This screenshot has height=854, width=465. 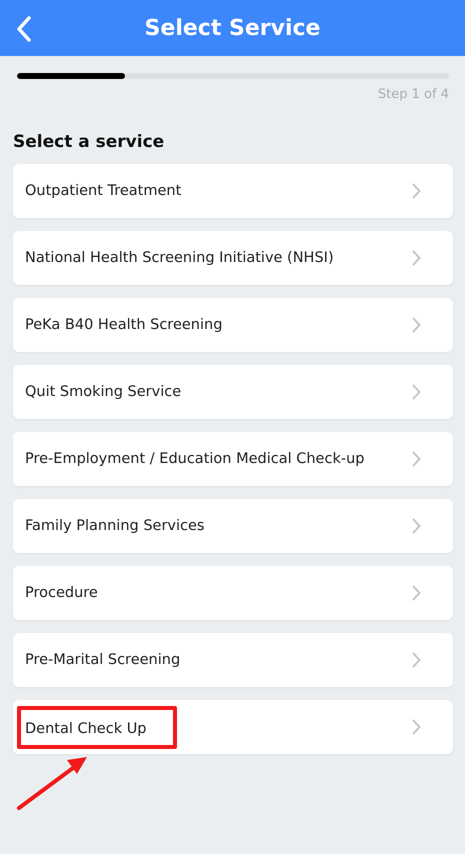 I want to click on service-item: Family Planning Services, so click(x=233, y=526).